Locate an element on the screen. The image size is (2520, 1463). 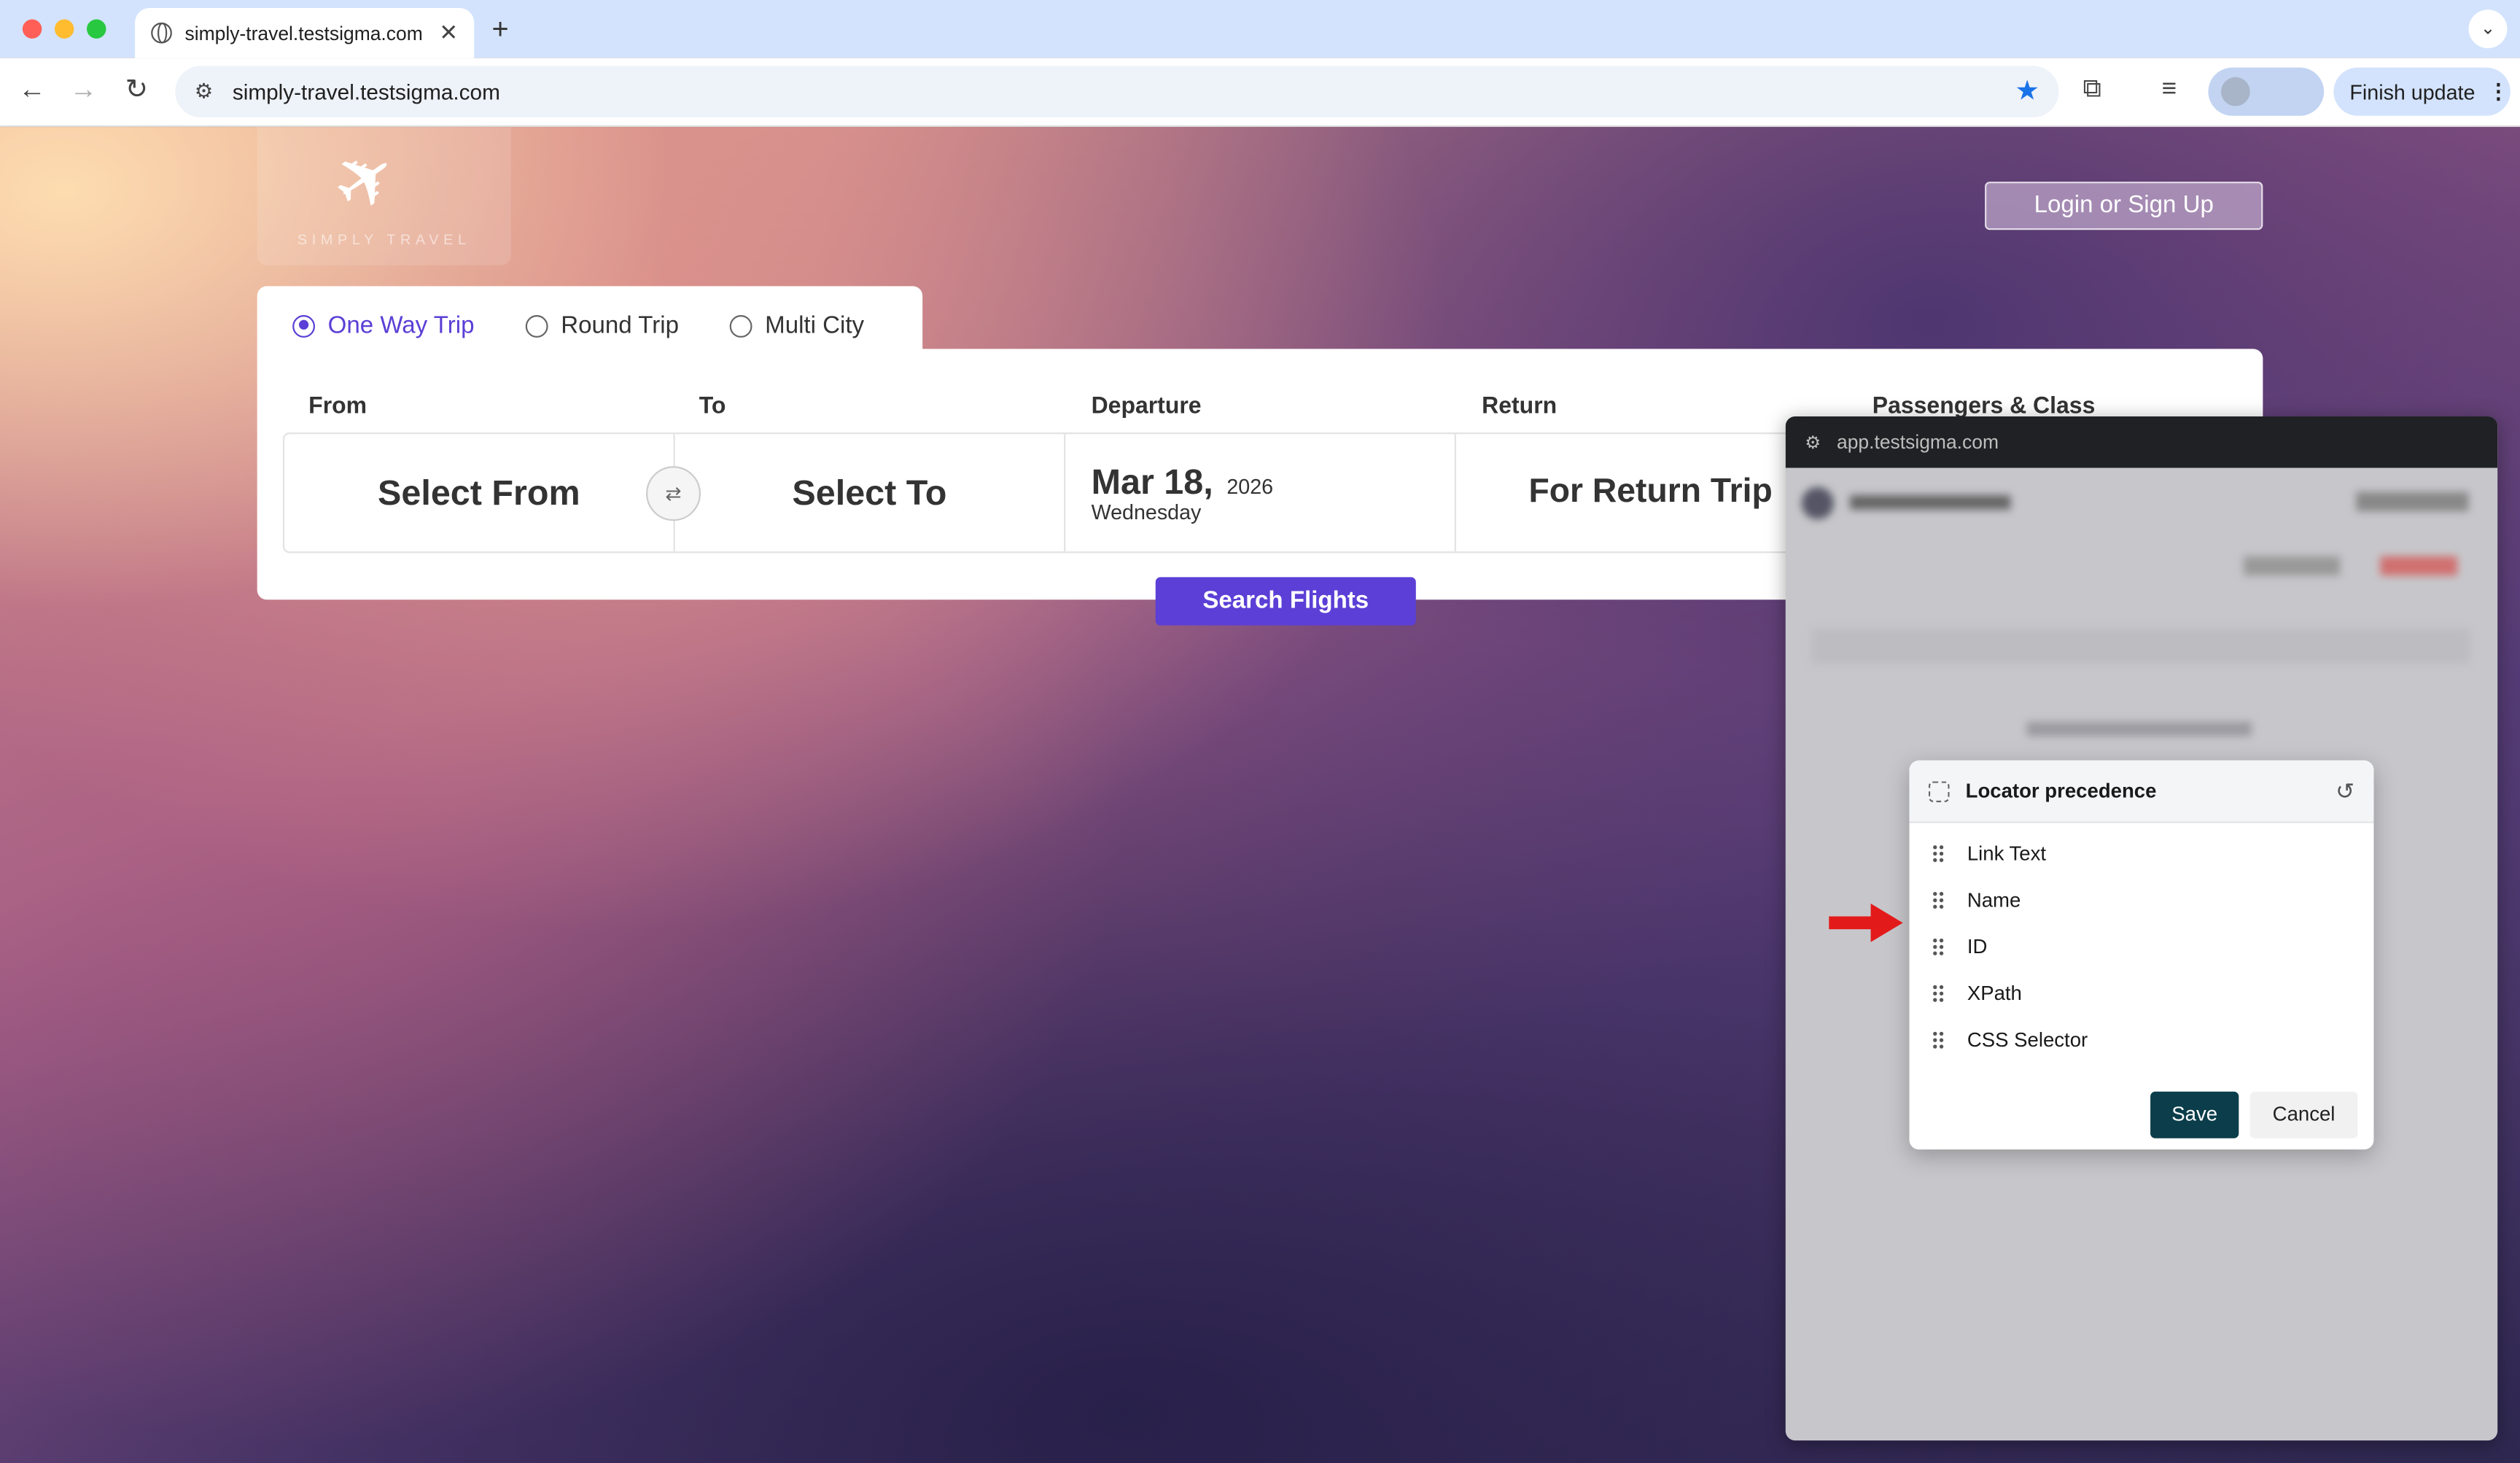
blurred-pause is located at coordinates (2292, 566).